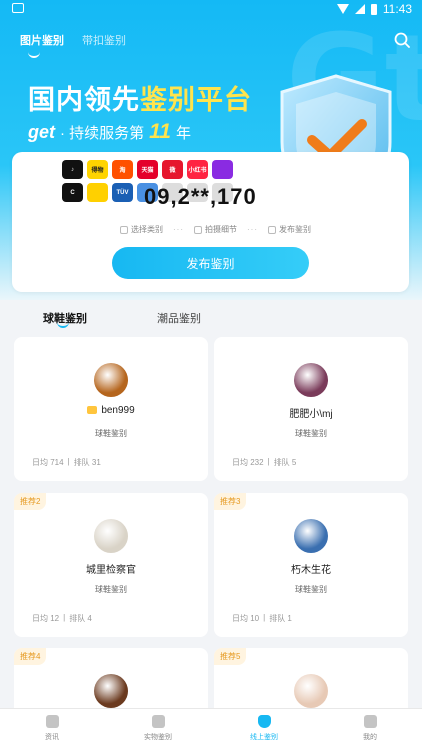 This screenshot has height=750, width=422. Describe the element at coordinates (197, 169) in the screenshot. I see `xiaohongshu-logo-icon: 小红书` at that location.